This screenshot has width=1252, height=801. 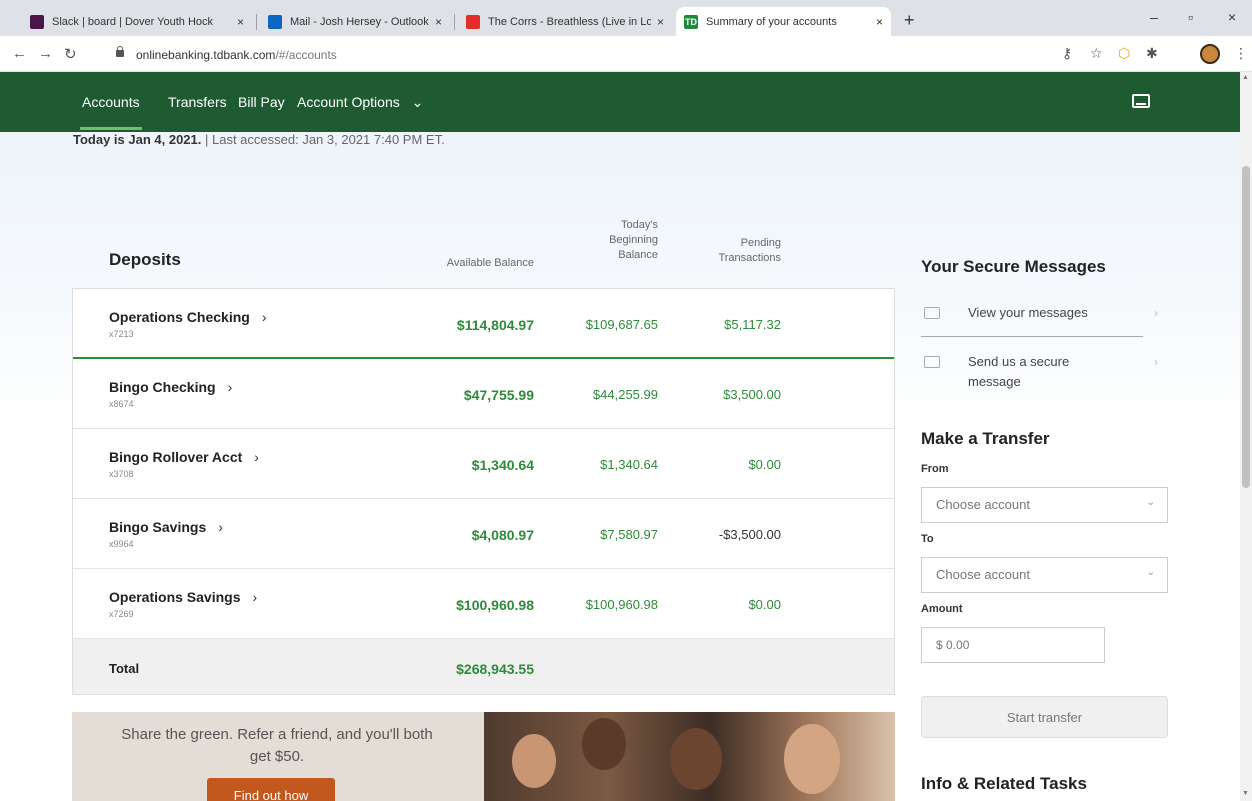 What do you see at coordinates (19, 53) in the screenshot?
I see `back-arrow-icon: ←` at bounding box center [19, 53].